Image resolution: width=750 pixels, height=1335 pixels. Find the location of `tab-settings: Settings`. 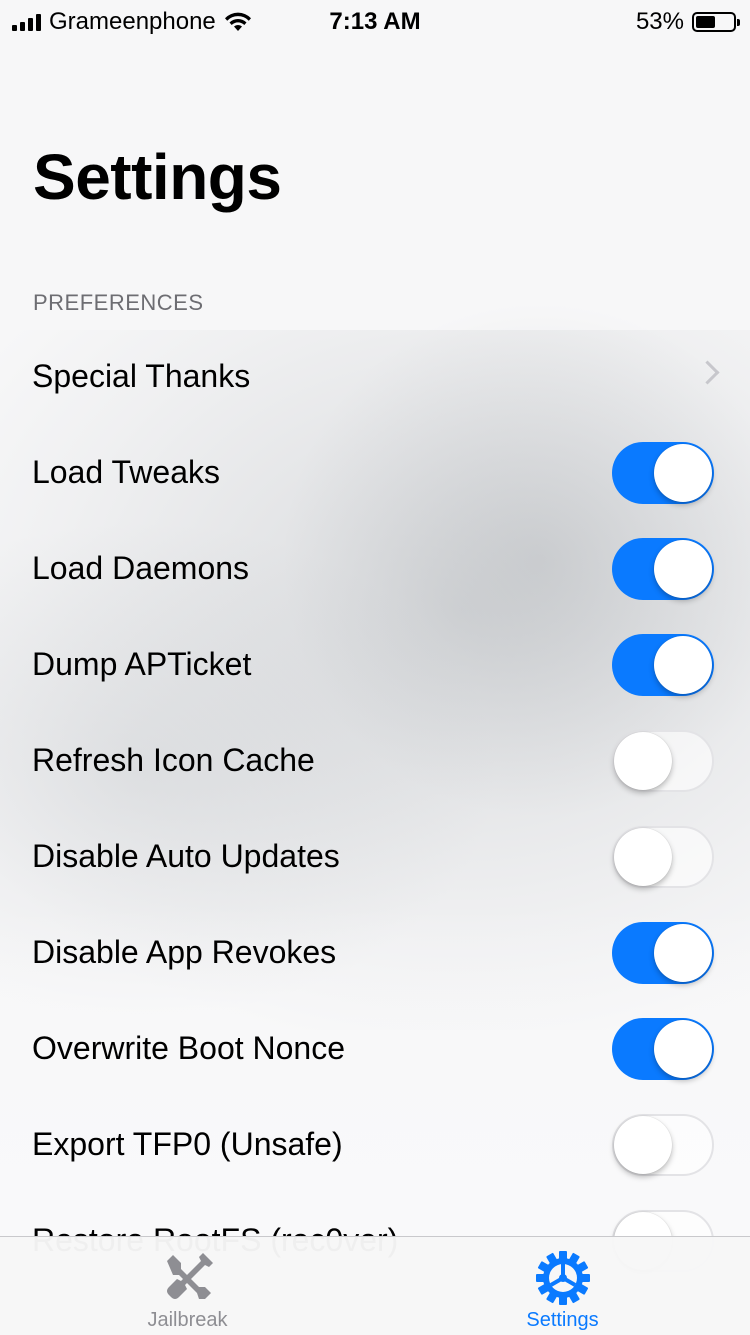

tab-settings: Settings is located at coordinates (562, 1286).